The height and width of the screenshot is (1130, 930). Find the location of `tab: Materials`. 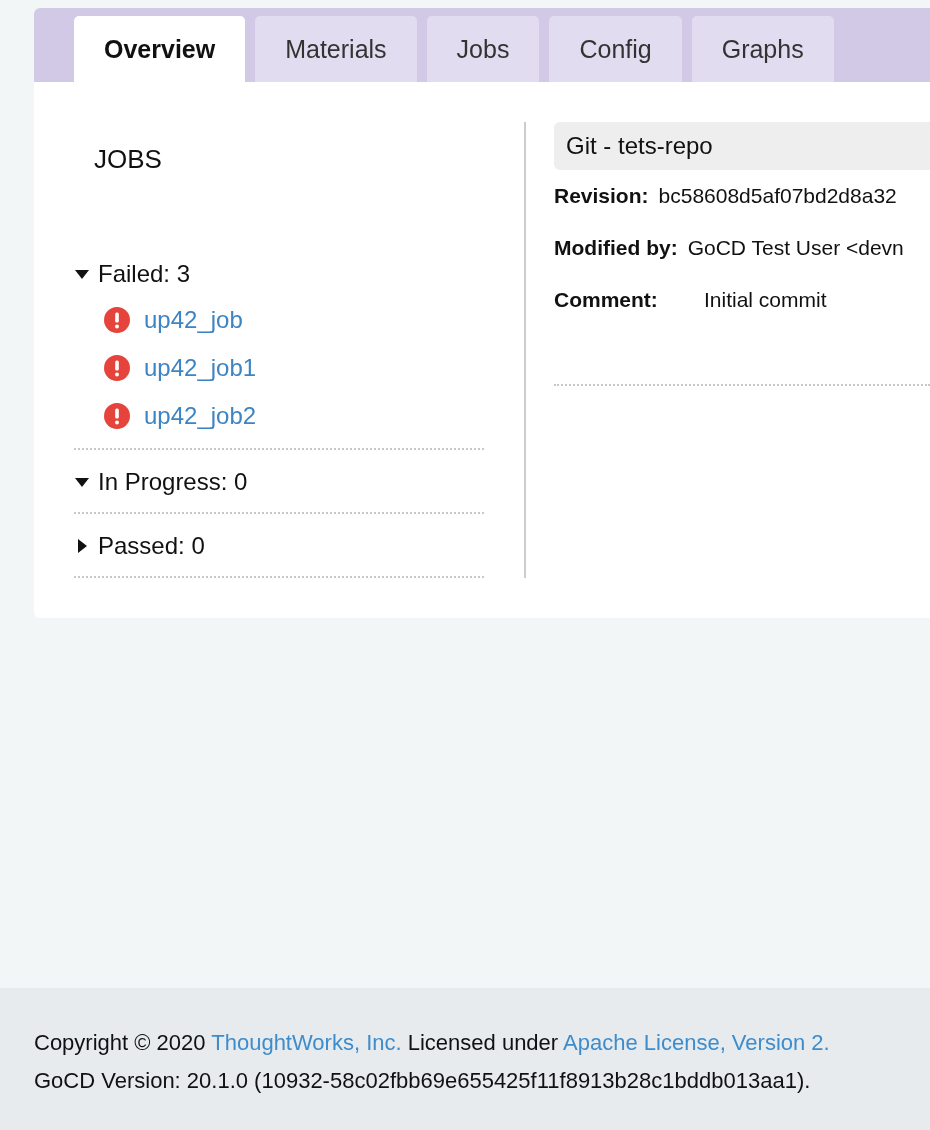

tab: Materials is located at coordinates (336, 49).